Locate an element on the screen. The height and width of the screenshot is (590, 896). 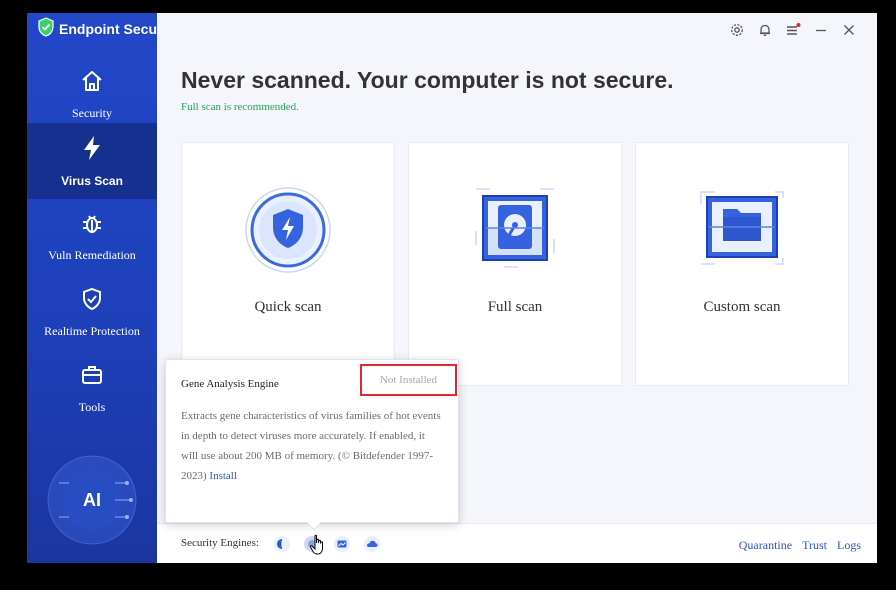
home-icon is located at coordinates (92, 83).